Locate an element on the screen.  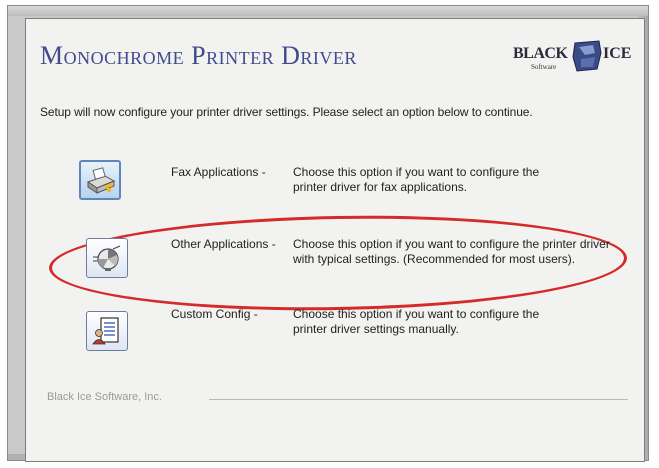
custom-config-icon is located at coordinates (105, 331).